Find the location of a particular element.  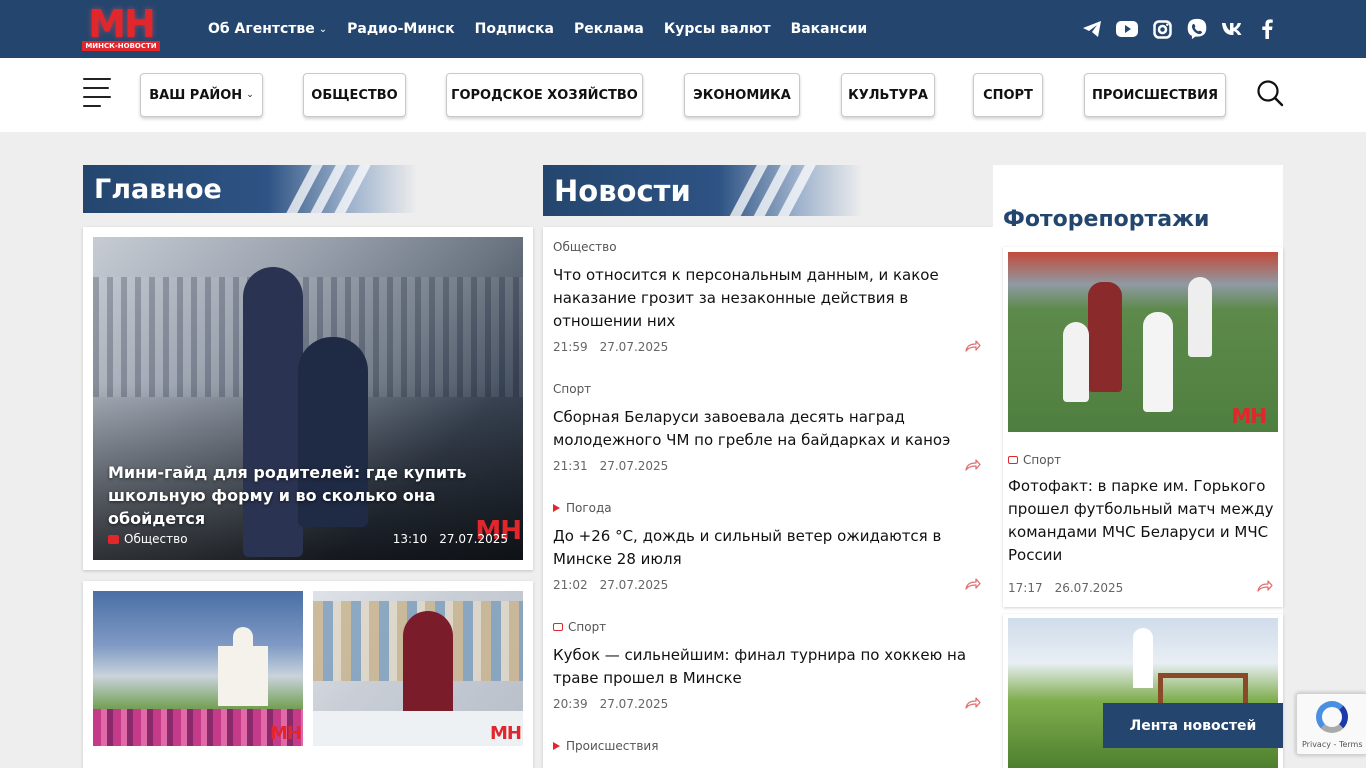

photo-report-time: 17:17 is located at coordinates (1025, 587).